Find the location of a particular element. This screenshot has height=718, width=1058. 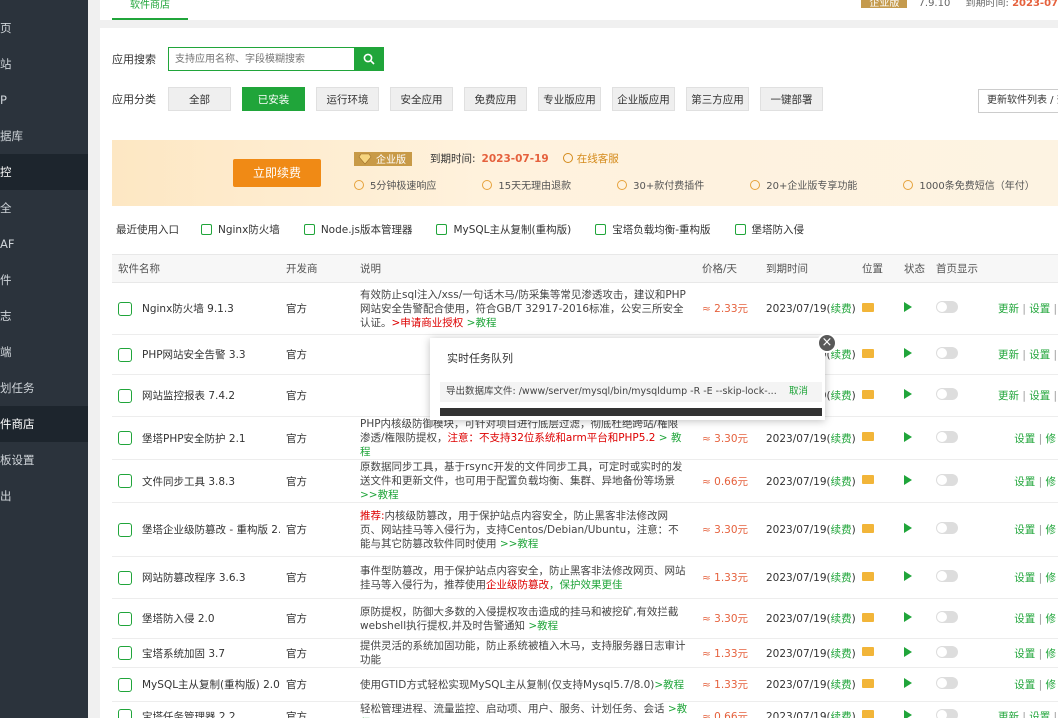

sidebar-item: 划任务 is located at coordinates (44, 388).